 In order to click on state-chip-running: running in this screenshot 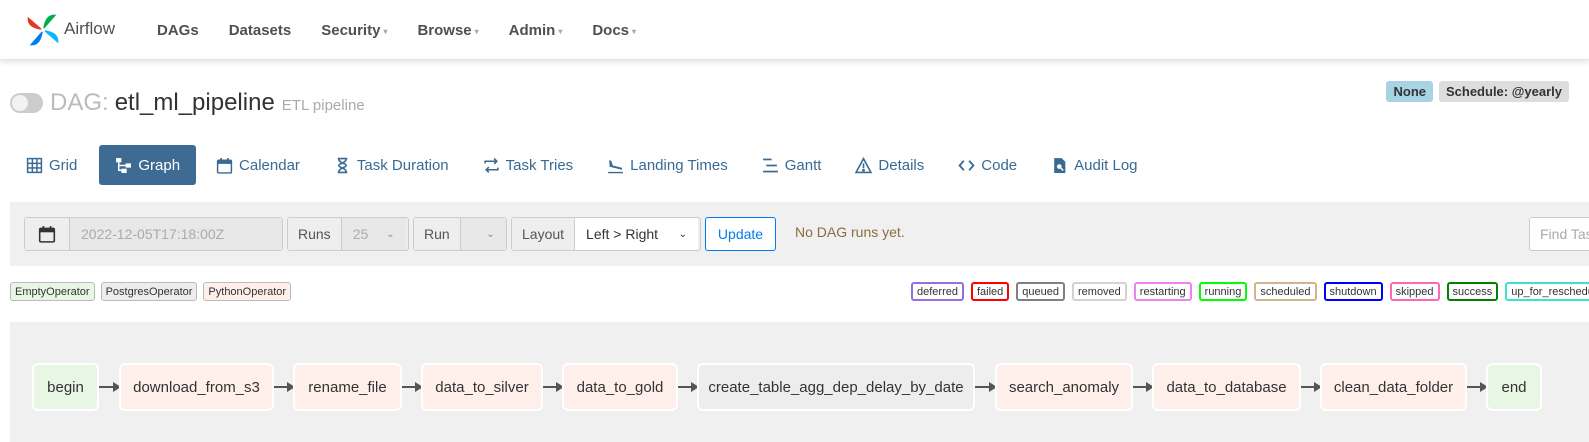, I will do `click(1223, 291)`.